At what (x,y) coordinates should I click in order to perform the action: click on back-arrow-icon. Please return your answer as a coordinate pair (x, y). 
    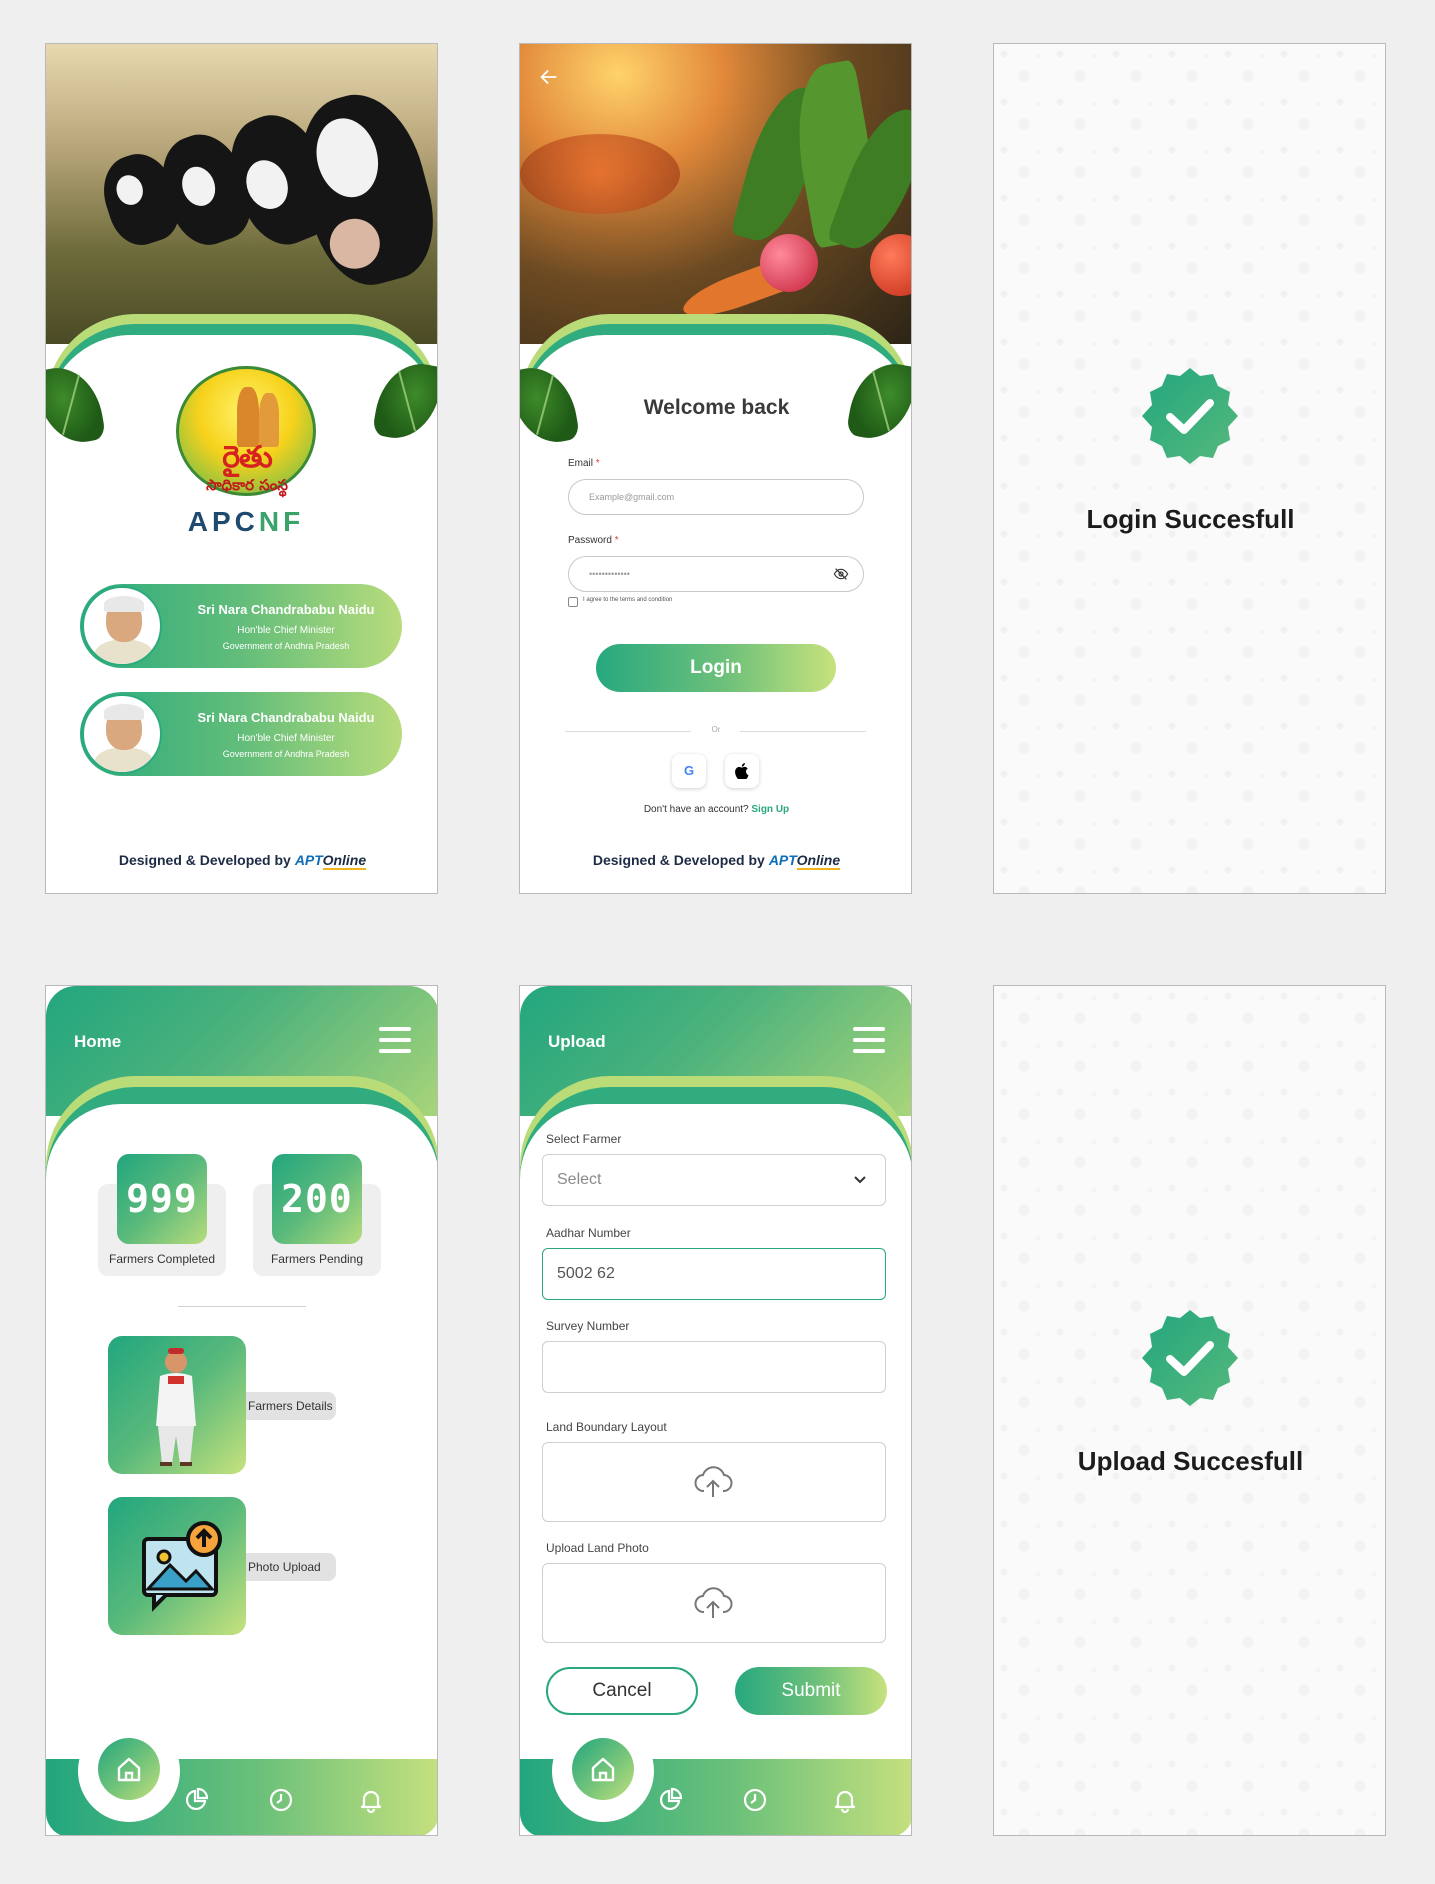
    Looking at the image, I should click on (550, 78).